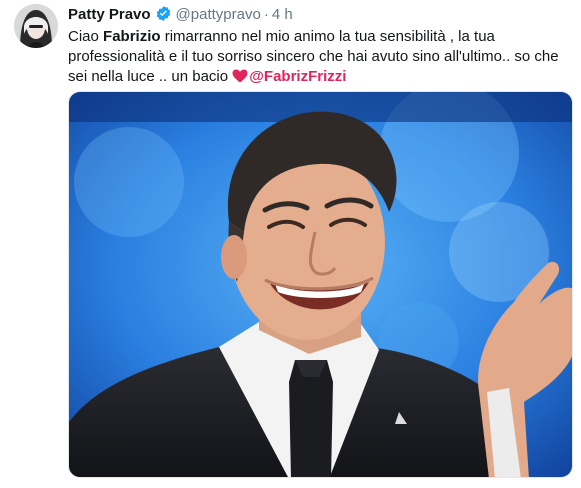 Image resolution: width=581 pixels, height=488 pixels. What do you see at coordinates (109, 14) in the screenshot?
I see `author-name: Patty Pravo` at bounding box center [109, 14].